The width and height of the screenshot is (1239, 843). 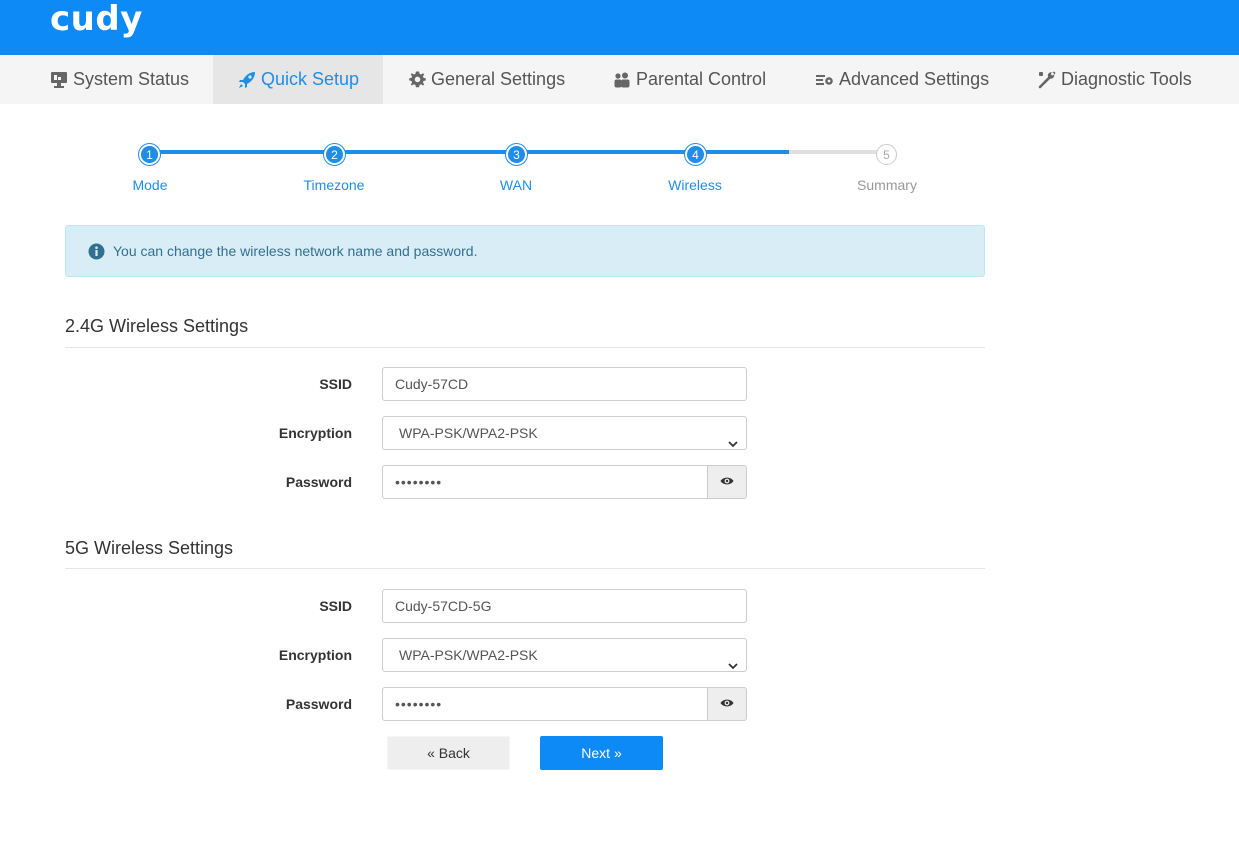 I want to click on step-3-circle: 3, so click(x=516, y=154).